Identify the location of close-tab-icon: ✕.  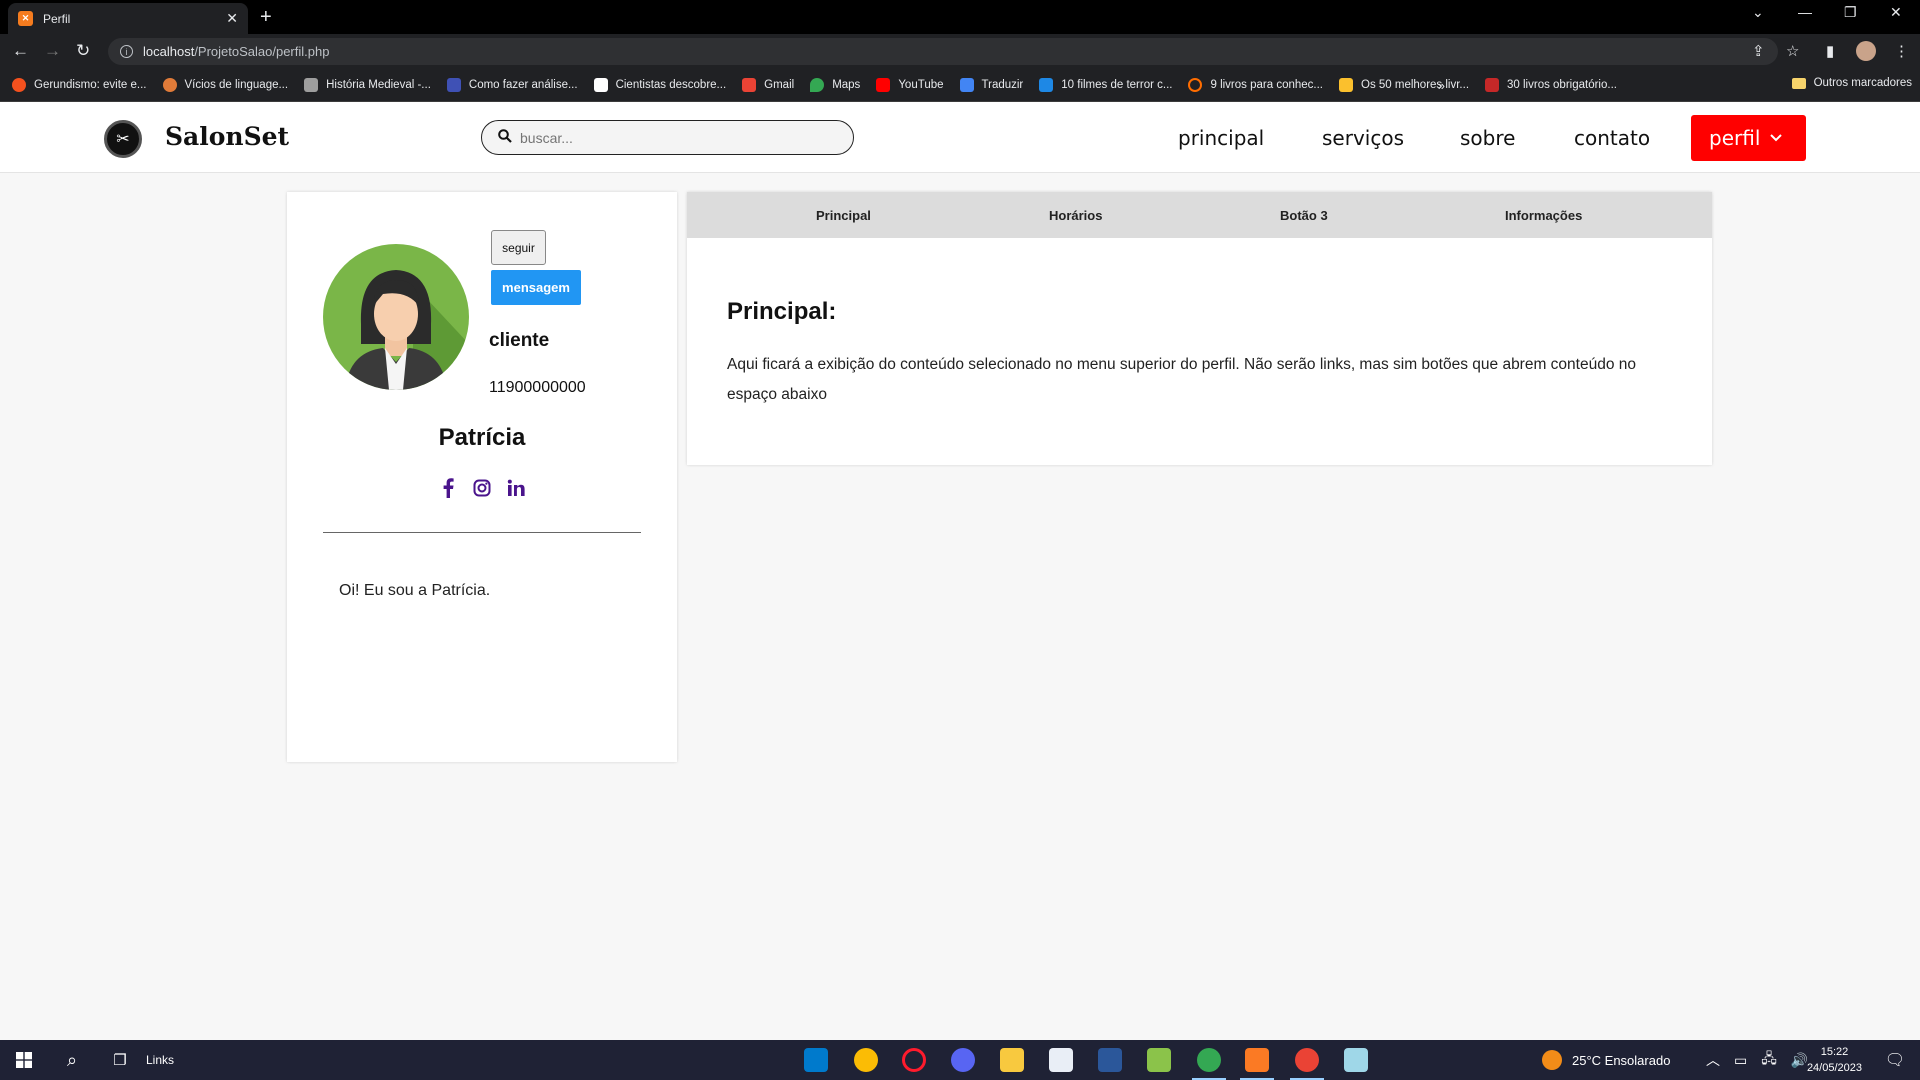
(232, 18).